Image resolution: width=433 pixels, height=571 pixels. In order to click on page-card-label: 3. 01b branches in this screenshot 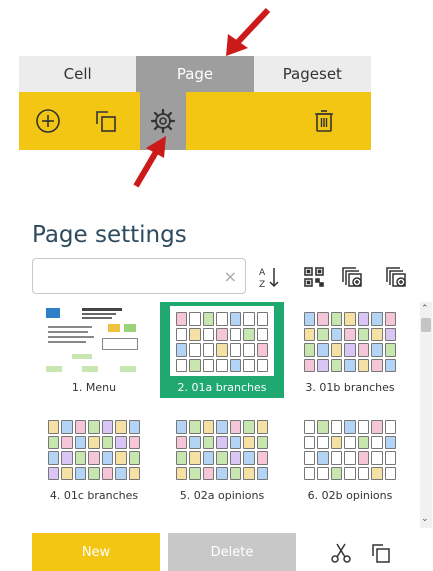, I will do `click(350, 387)`.